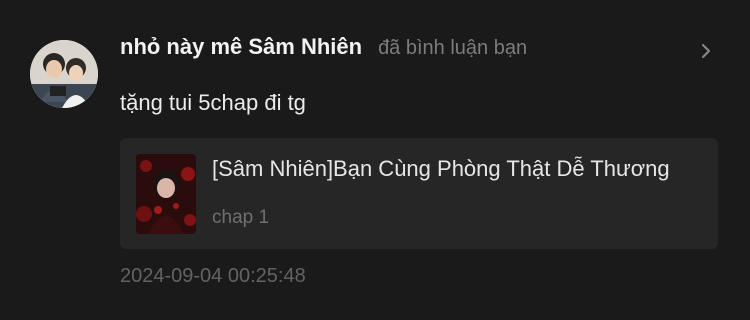 This screenshot has width=750, height=320. I want to click on action-text: đã bình luận bạn, so click(453, 48).